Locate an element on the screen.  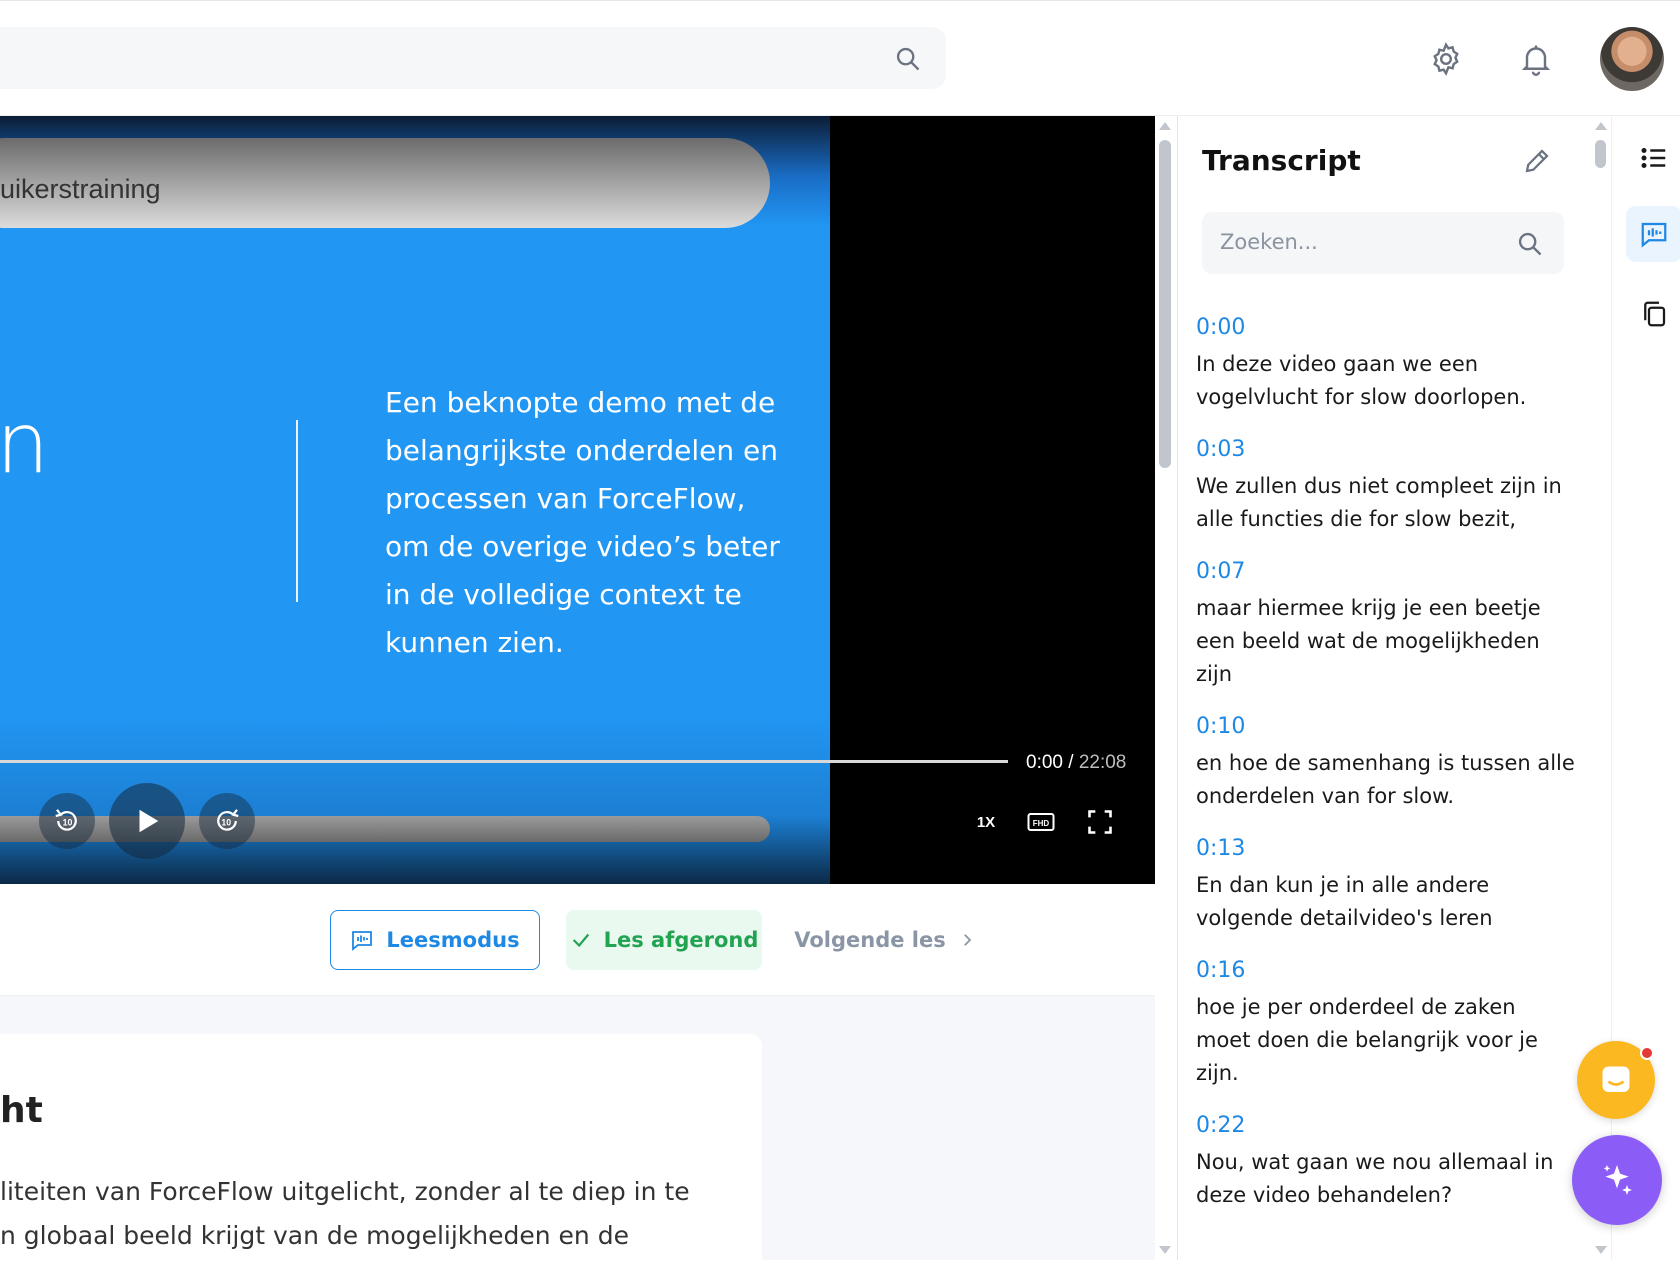
transcript-timestamp: 0:03 is located at coordinates (1386, 452).